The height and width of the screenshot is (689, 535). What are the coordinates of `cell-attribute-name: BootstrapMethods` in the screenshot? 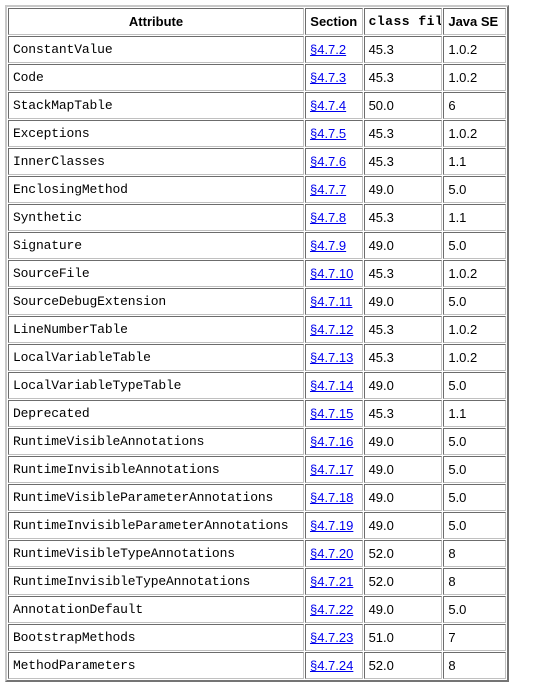 It's located at (156, 637).